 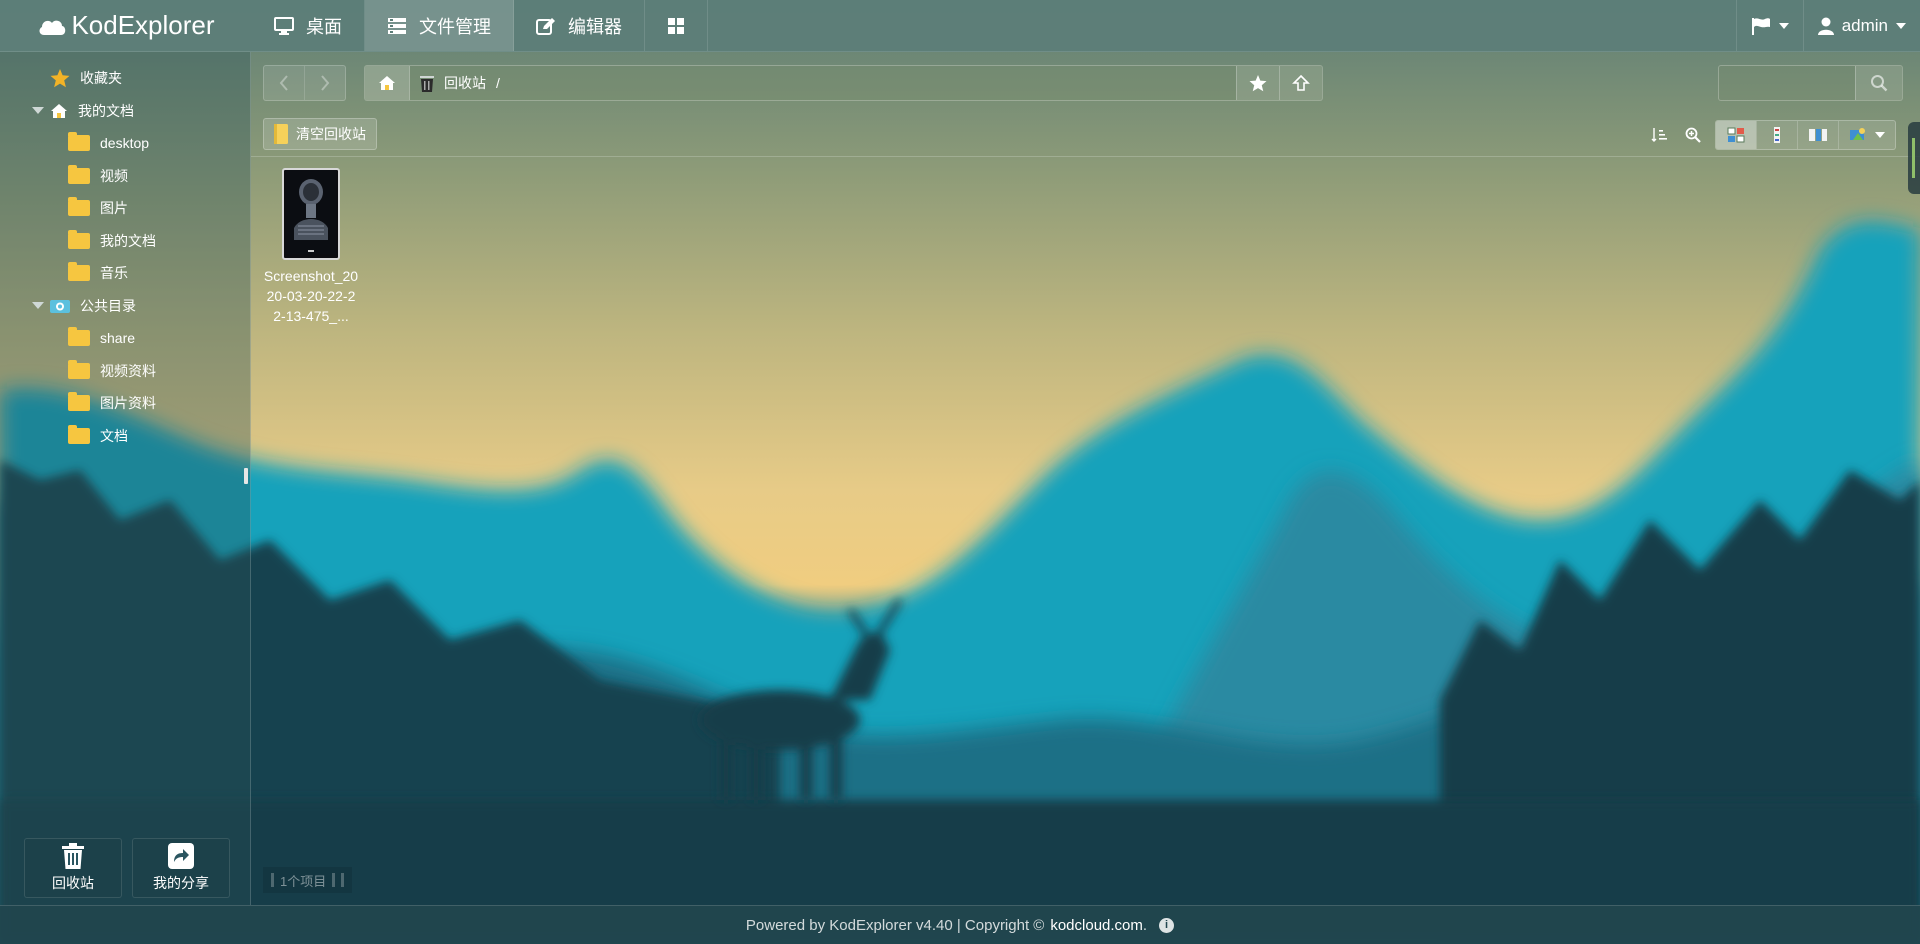 I want to click on desktop-icon, so click(x=284, y=25).